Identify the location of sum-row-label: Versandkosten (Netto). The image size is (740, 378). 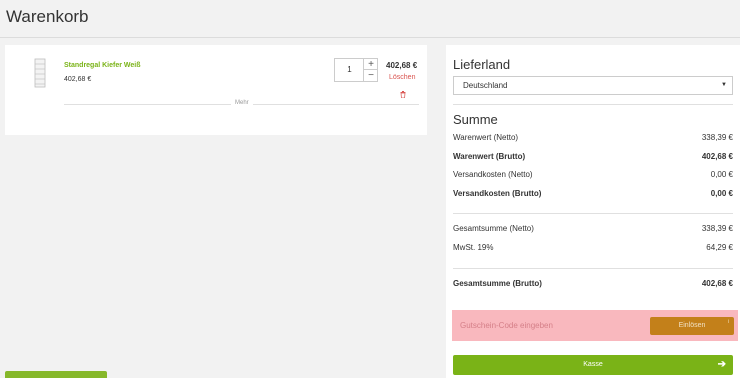
(493, 174).